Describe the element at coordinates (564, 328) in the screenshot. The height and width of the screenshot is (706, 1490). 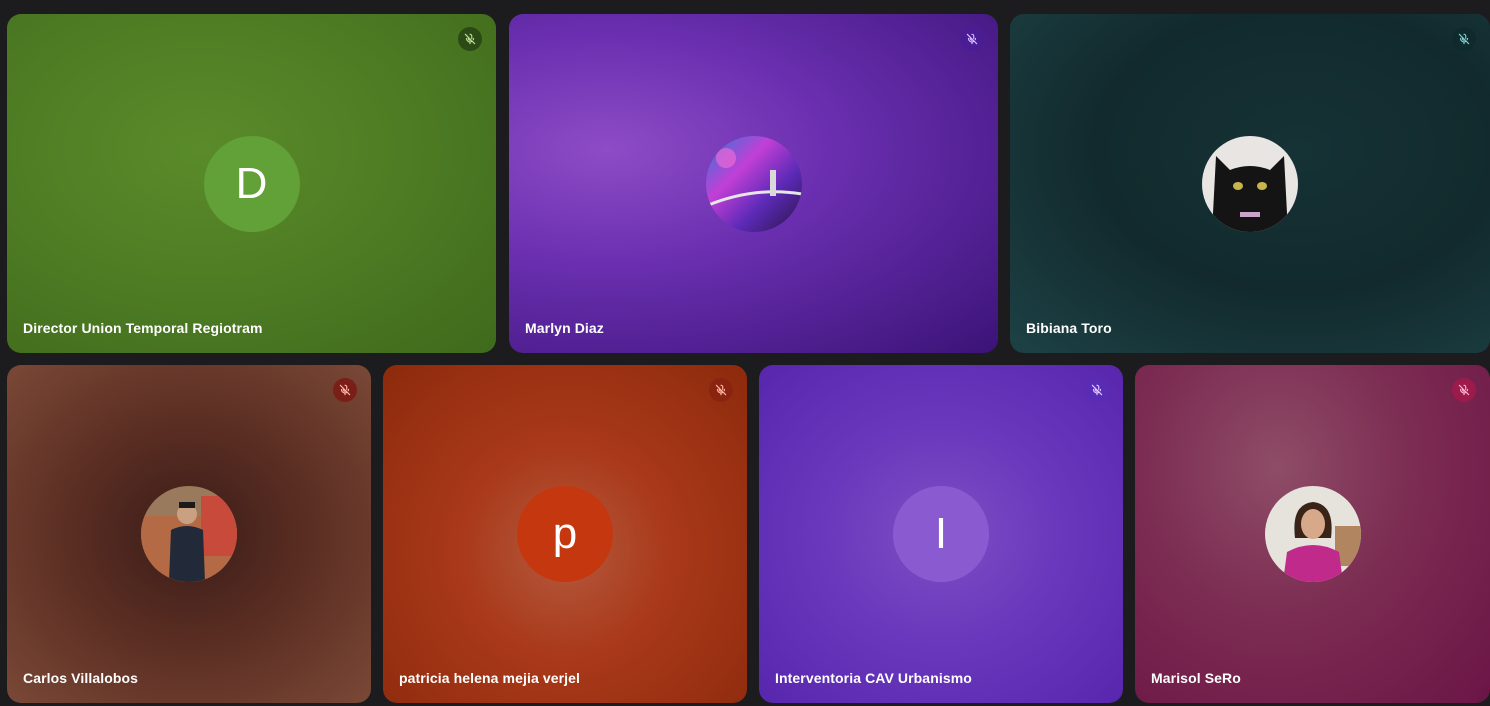
I see `participant-name: Marlyn Diaz` at that location.